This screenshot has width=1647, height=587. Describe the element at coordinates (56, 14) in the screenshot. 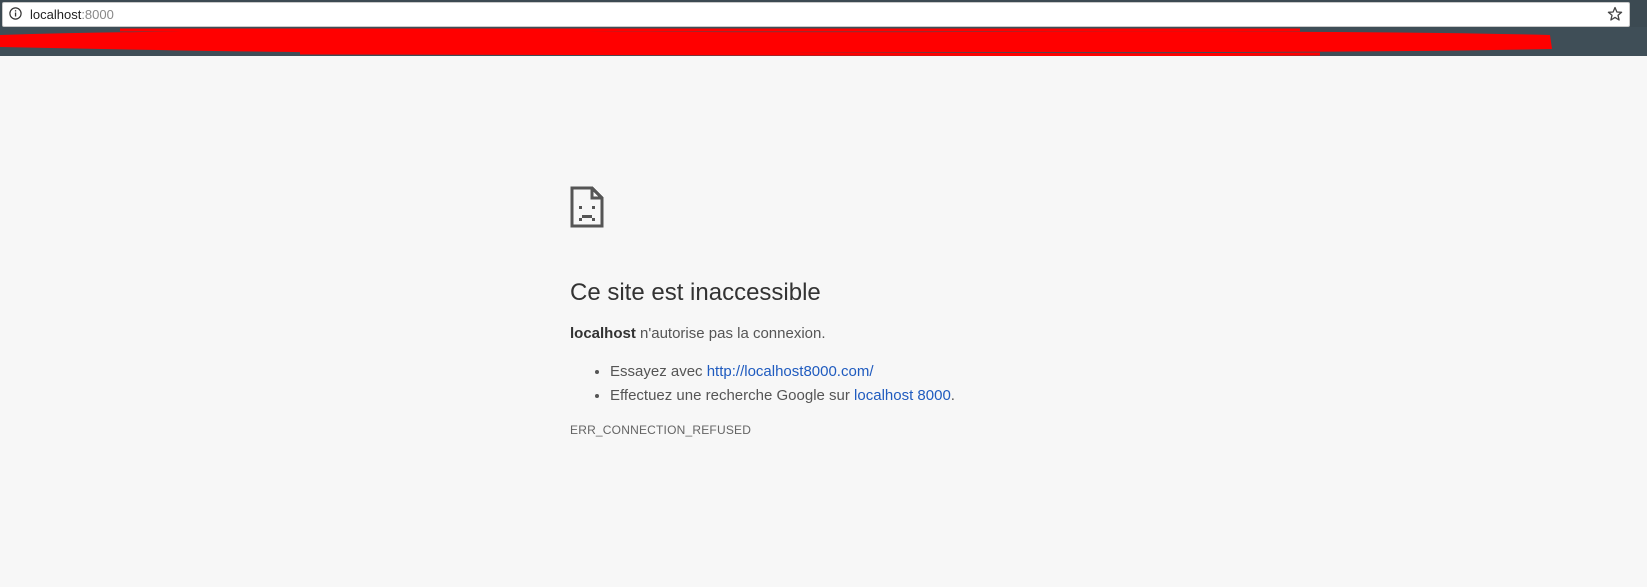

I see `url-host: localhost` at that location.